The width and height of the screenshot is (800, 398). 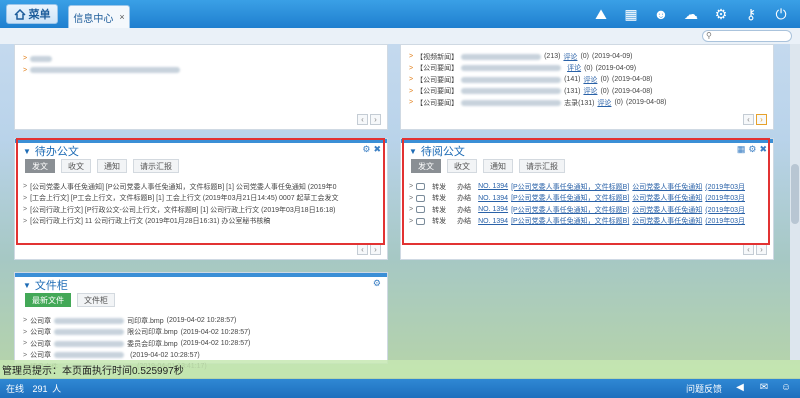 What do you see at coordinates (19, 14) in the screenshot?
I see `home-icon` at bounding box center [19, 14].